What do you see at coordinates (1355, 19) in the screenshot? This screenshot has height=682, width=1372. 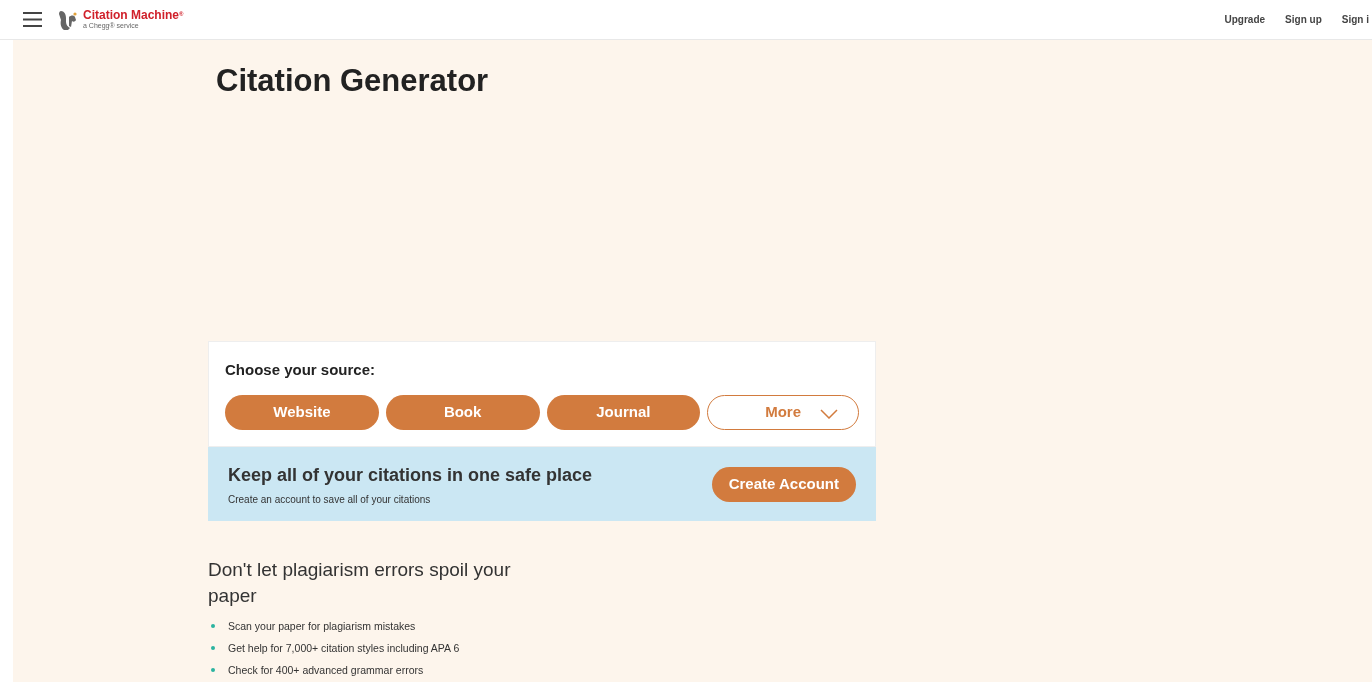 I see `nav-link: Sign i` at bounding box center [1355, 19].